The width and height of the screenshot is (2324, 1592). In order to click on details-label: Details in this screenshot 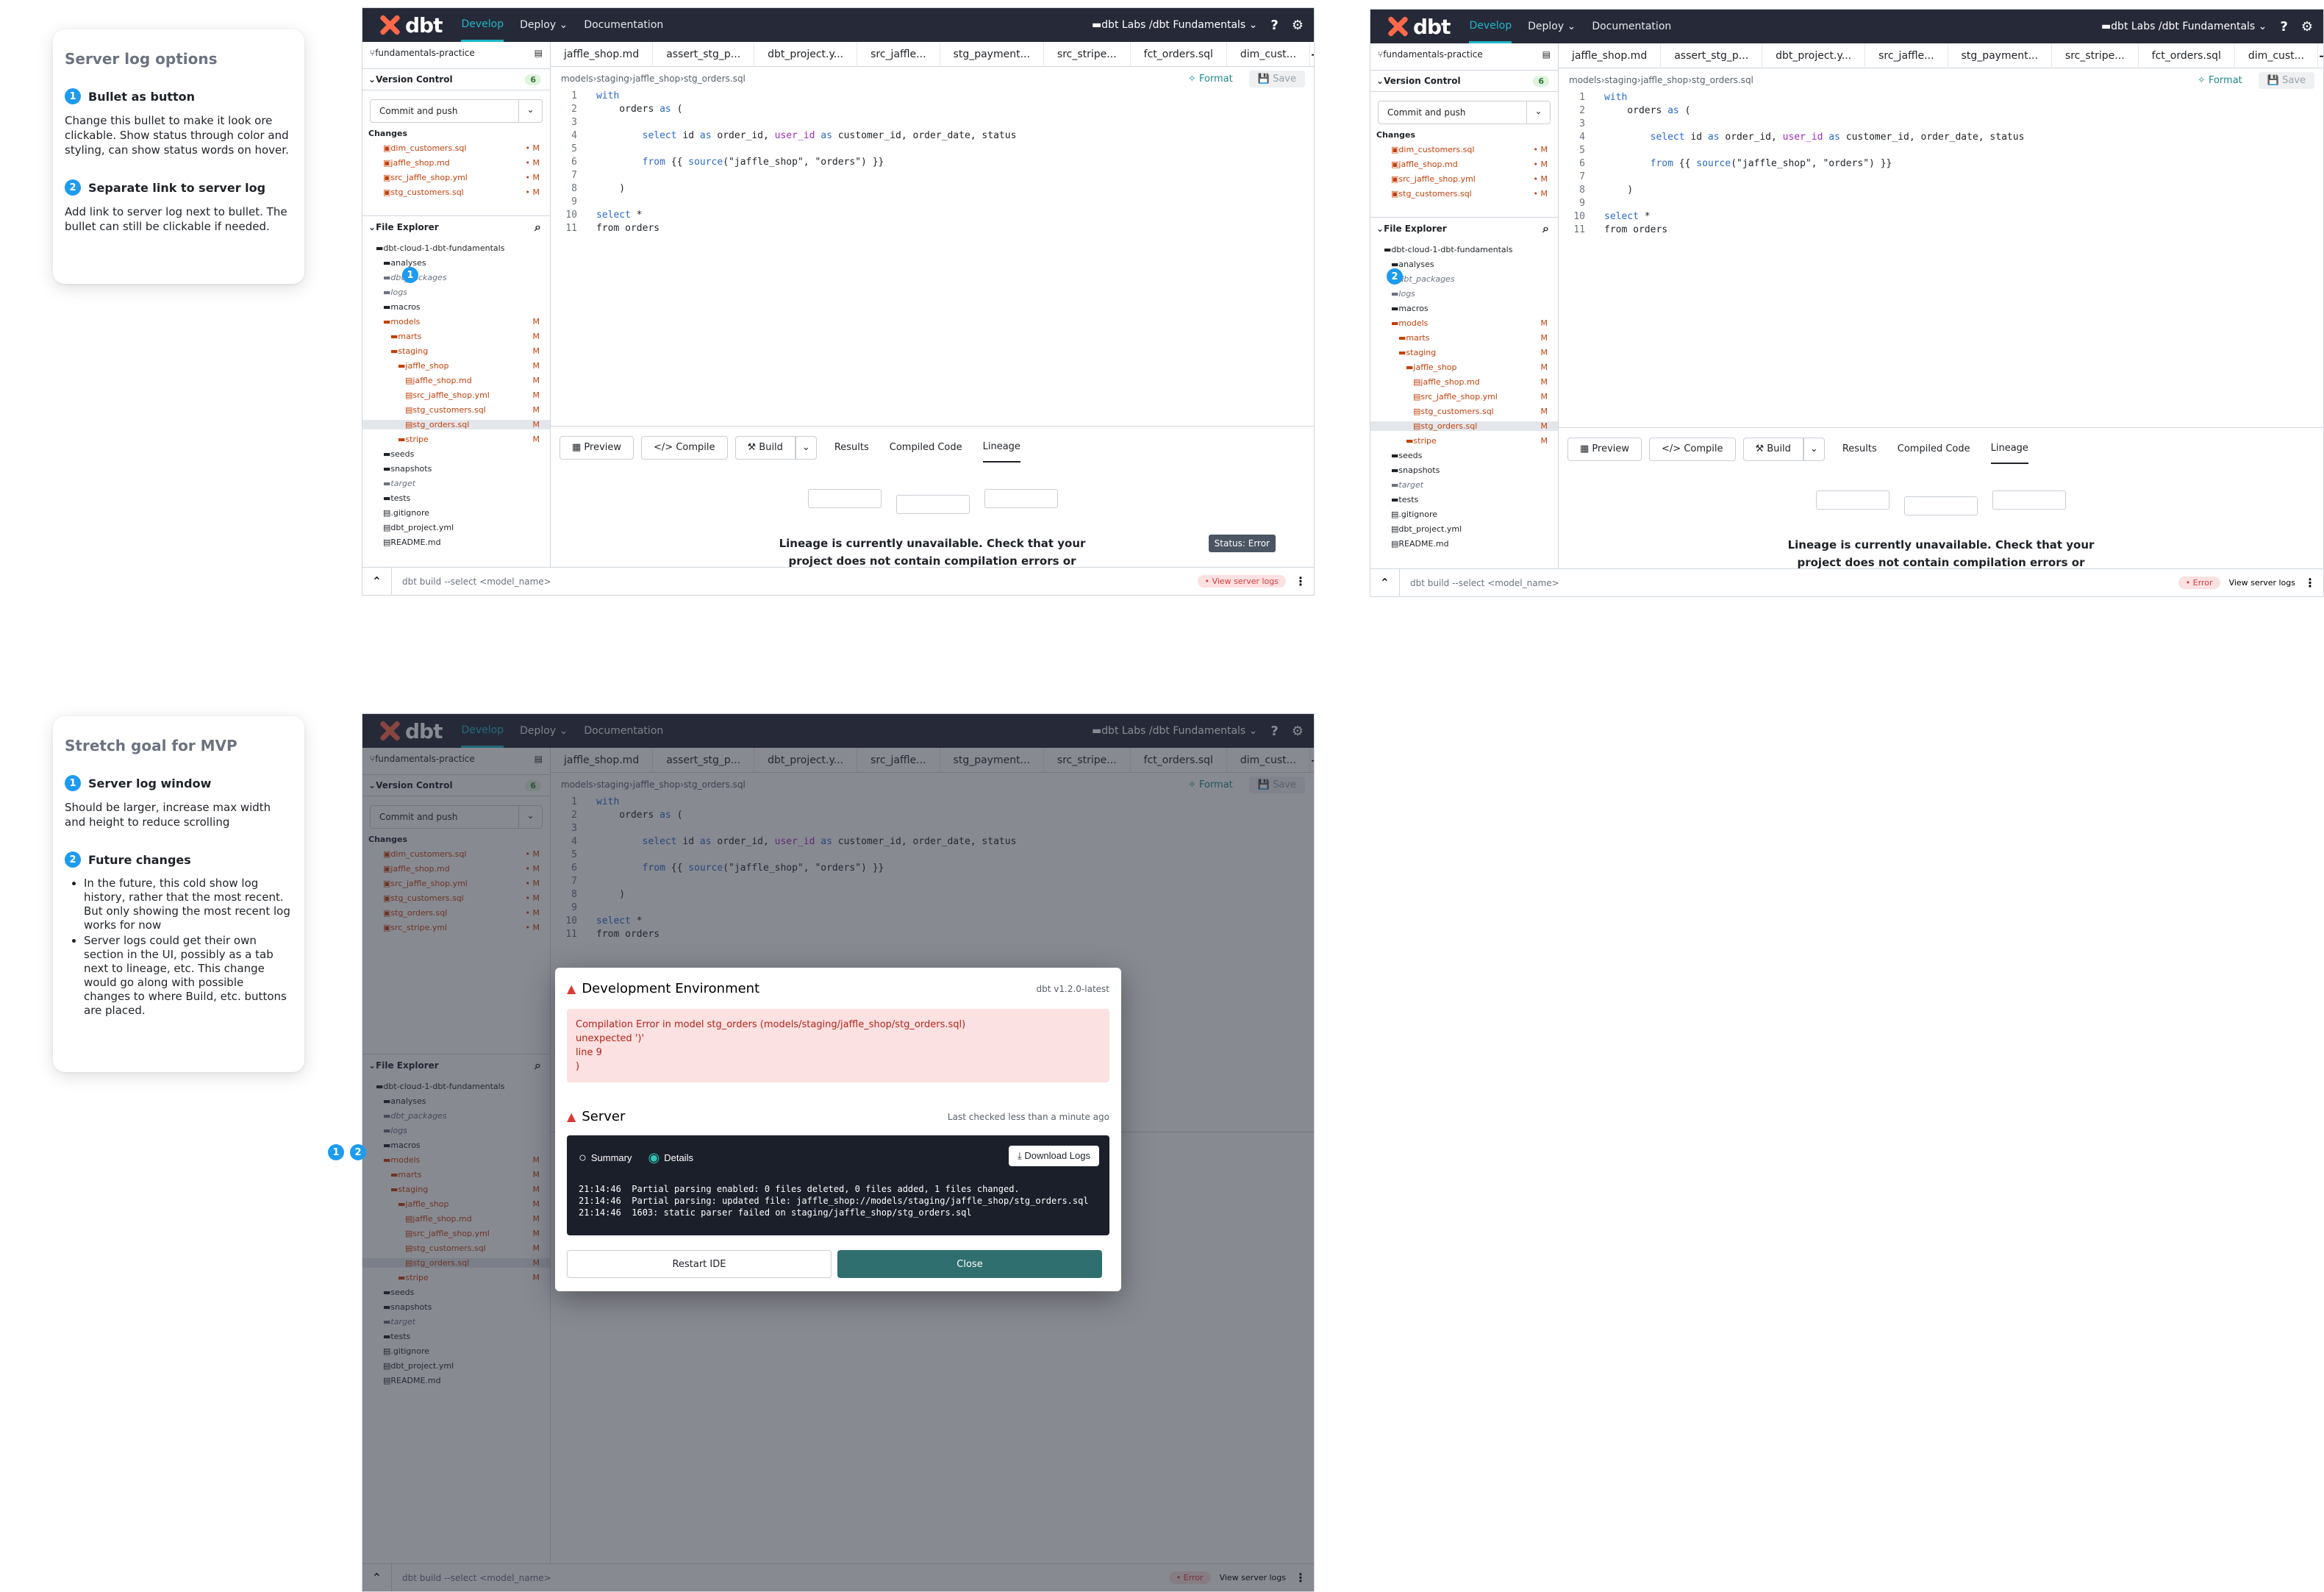, I will do `click(678, 1157)`.